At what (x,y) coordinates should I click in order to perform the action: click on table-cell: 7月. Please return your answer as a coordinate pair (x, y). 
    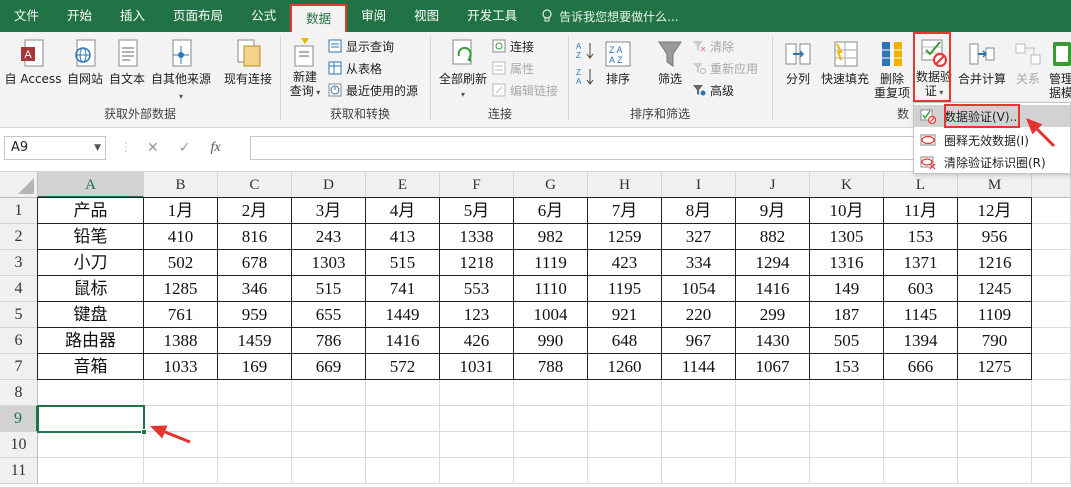
    Looking at the image, I should click on (625, 211).